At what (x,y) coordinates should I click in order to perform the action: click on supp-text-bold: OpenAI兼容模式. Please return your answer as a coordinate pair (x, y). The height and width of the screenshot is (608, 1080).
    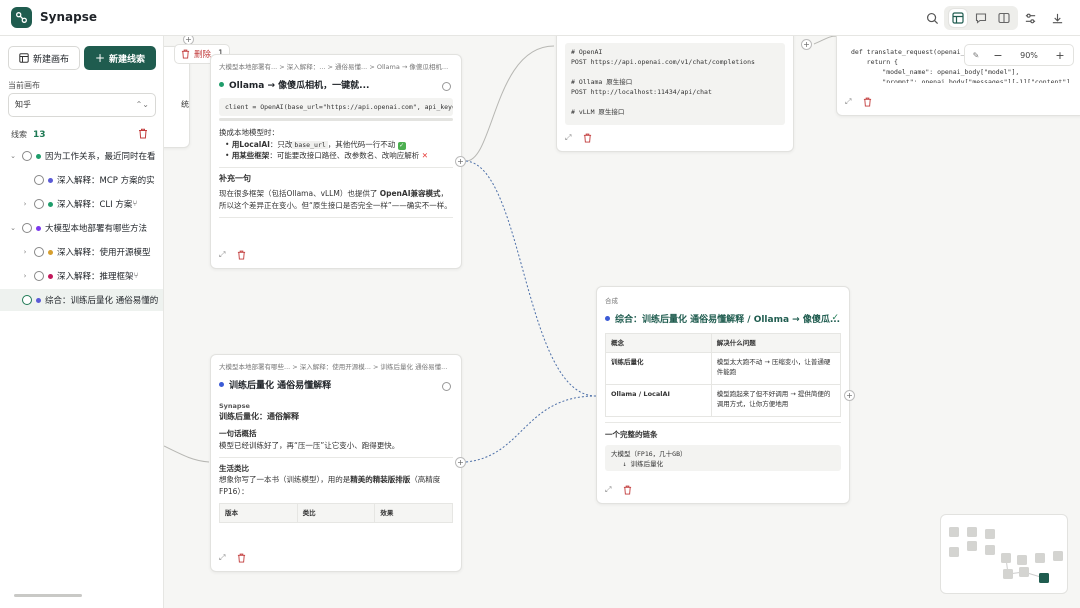
    Looking at the image, I should click on (410, 194).